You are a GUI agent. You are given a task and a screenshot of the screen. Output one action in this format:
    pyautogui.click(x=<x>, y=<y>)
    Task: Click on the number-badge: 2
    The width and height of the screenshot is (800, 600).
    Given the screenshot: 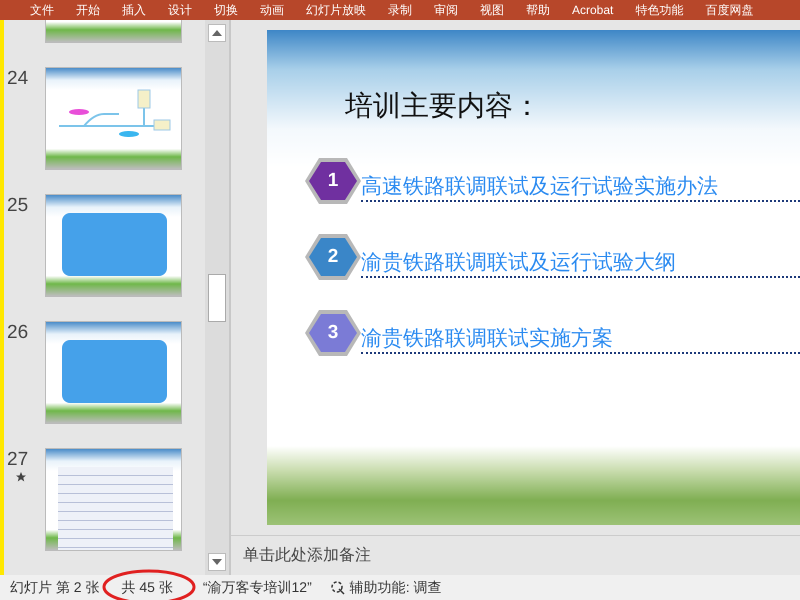 What is the action you would take?
    pyautogui.click(x=333, y=257)
    